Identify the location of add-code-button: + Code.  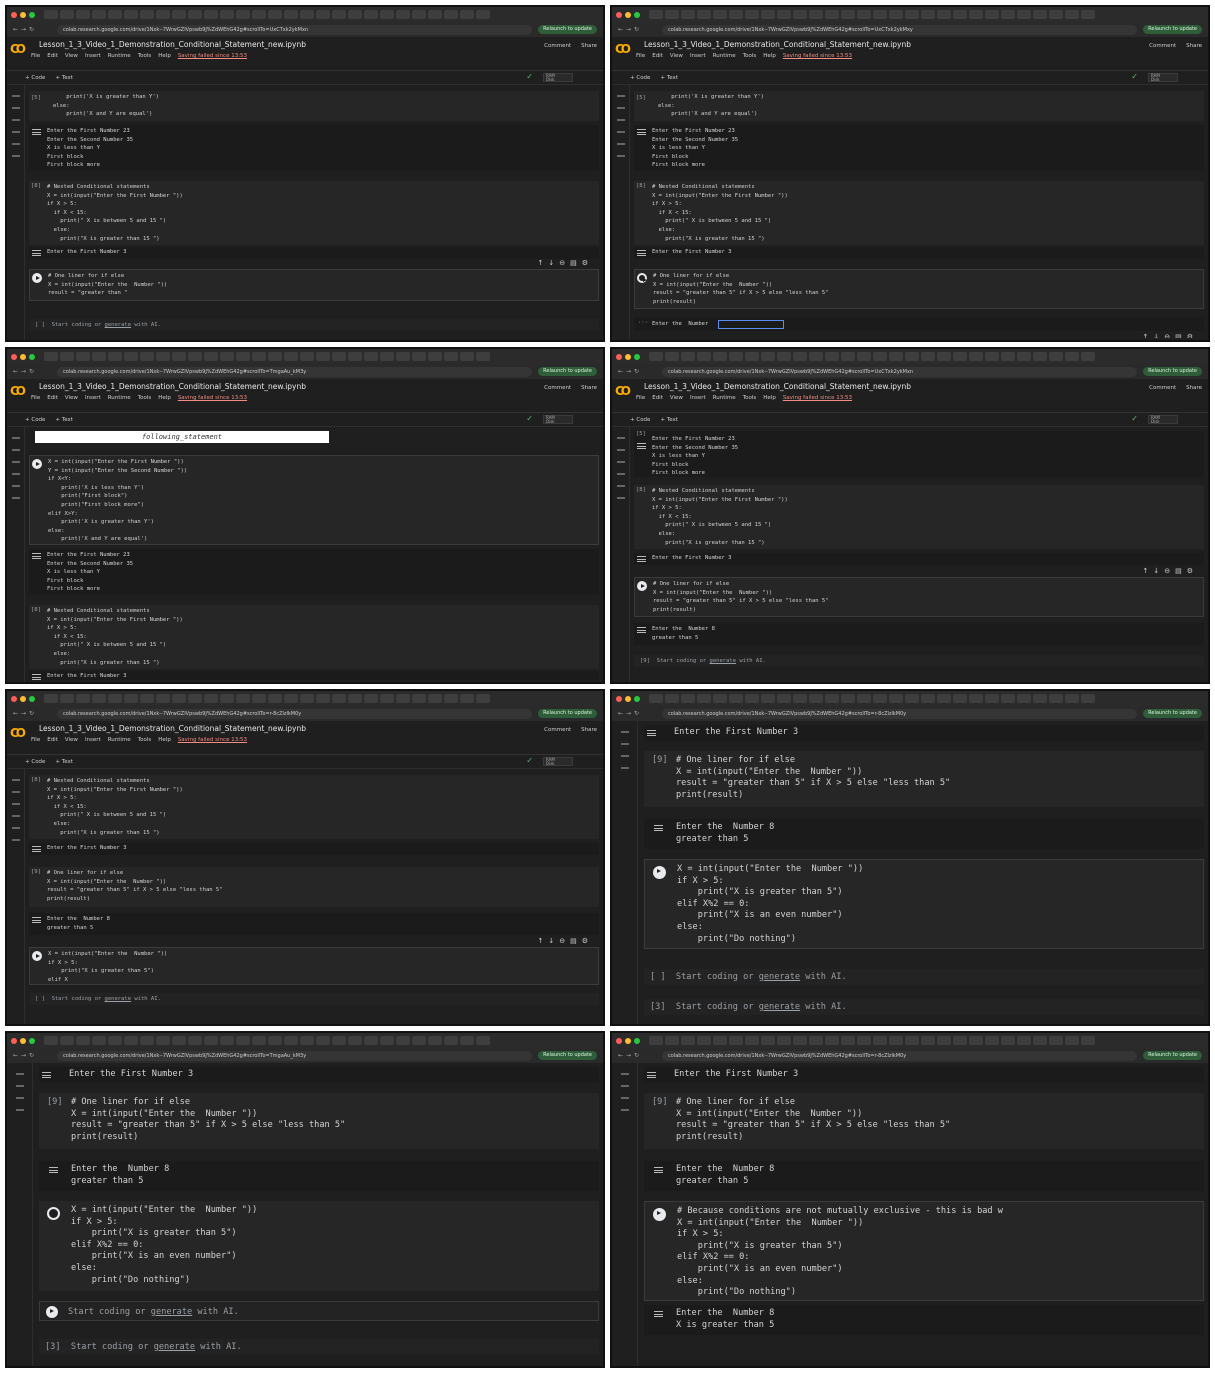
(35, 78).